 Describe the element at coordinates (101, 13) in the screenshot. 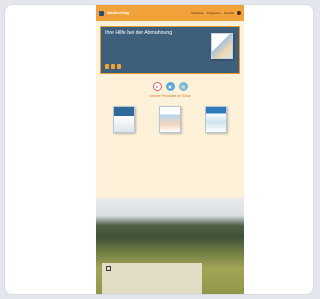

I see `logo-icon` at that location.